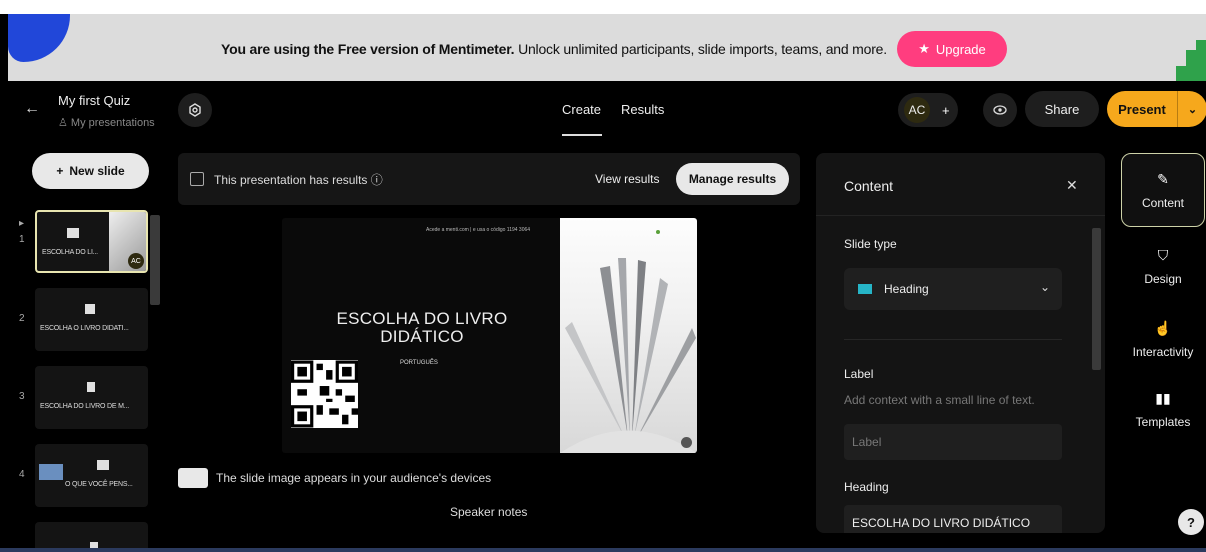 This screenshot has width=1206, height=552. What do you see at coordinates (1142, 109) in the screenshot?
I see `present-label: Present` at bounding box center [1142, 109].